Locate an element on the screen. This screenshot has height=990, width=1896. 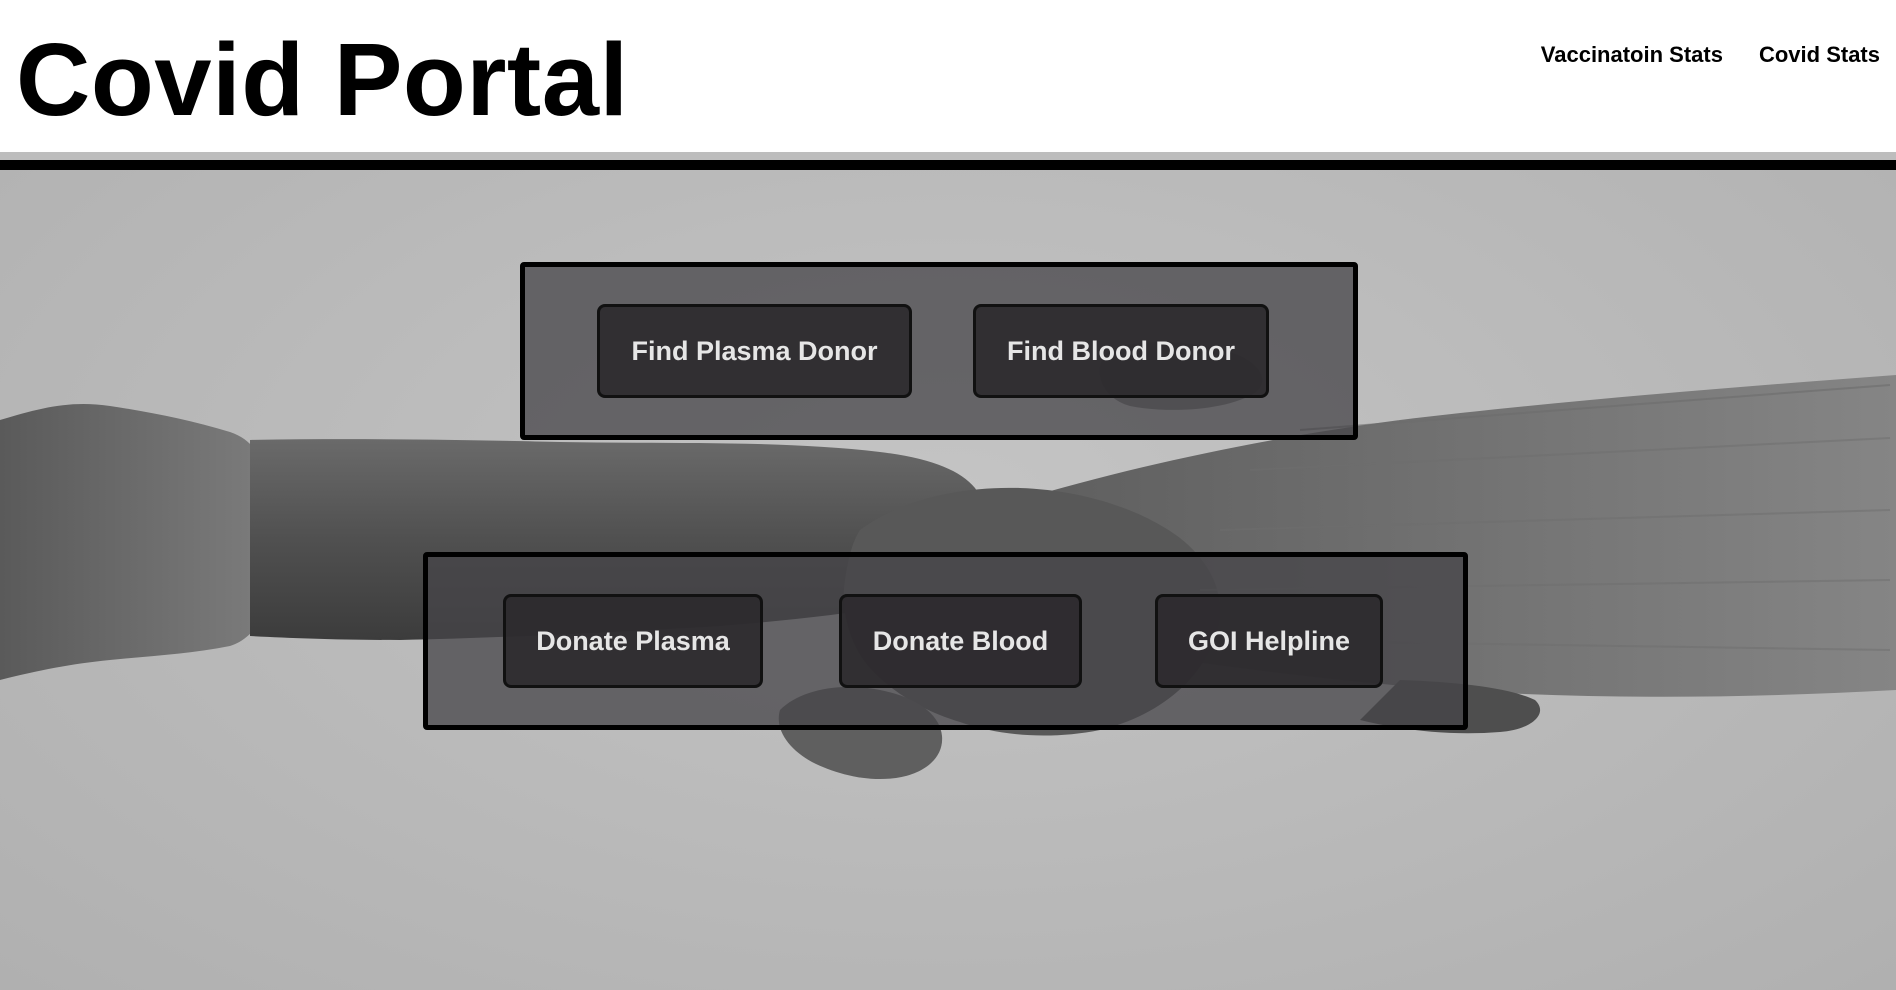
nav-link-vaccination-stats: Vaccinatoin Stats is located at coordinates (1632, 55).